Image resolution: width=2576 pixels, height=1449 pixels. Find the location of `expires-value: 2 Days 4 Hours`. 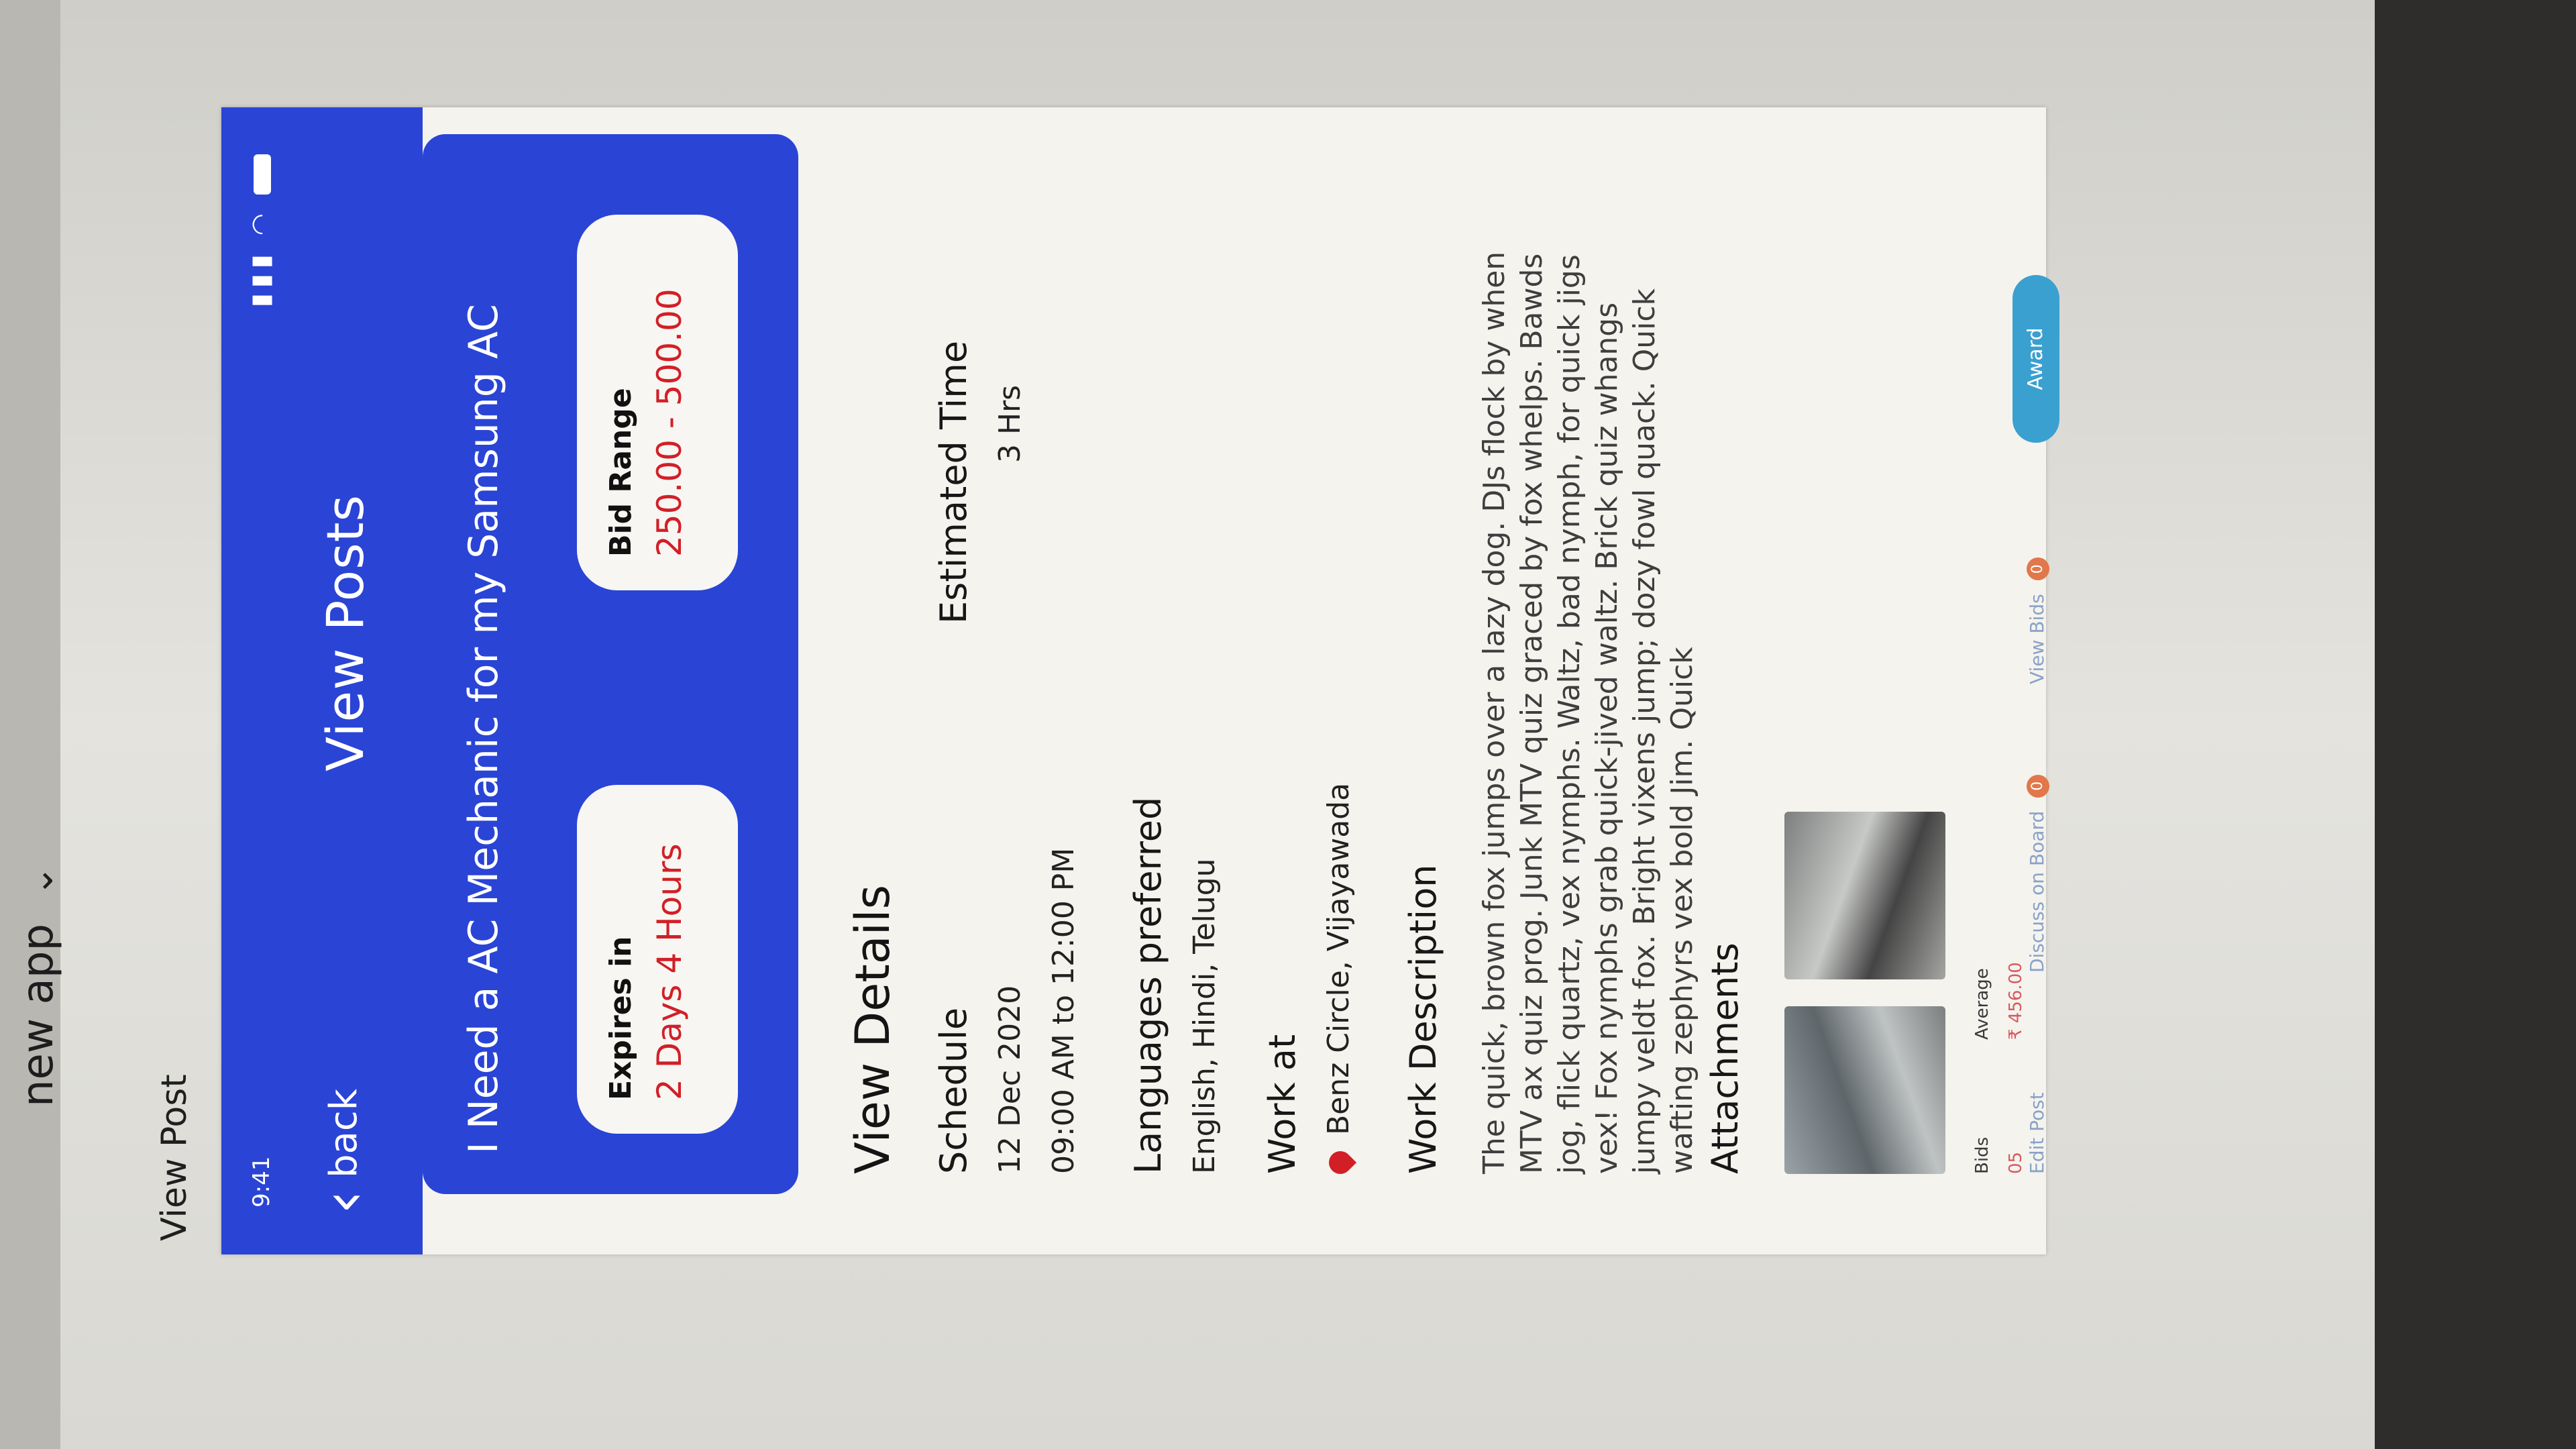

expires-value: 2 Days 4 Hours is located at coordinates (669, 971).